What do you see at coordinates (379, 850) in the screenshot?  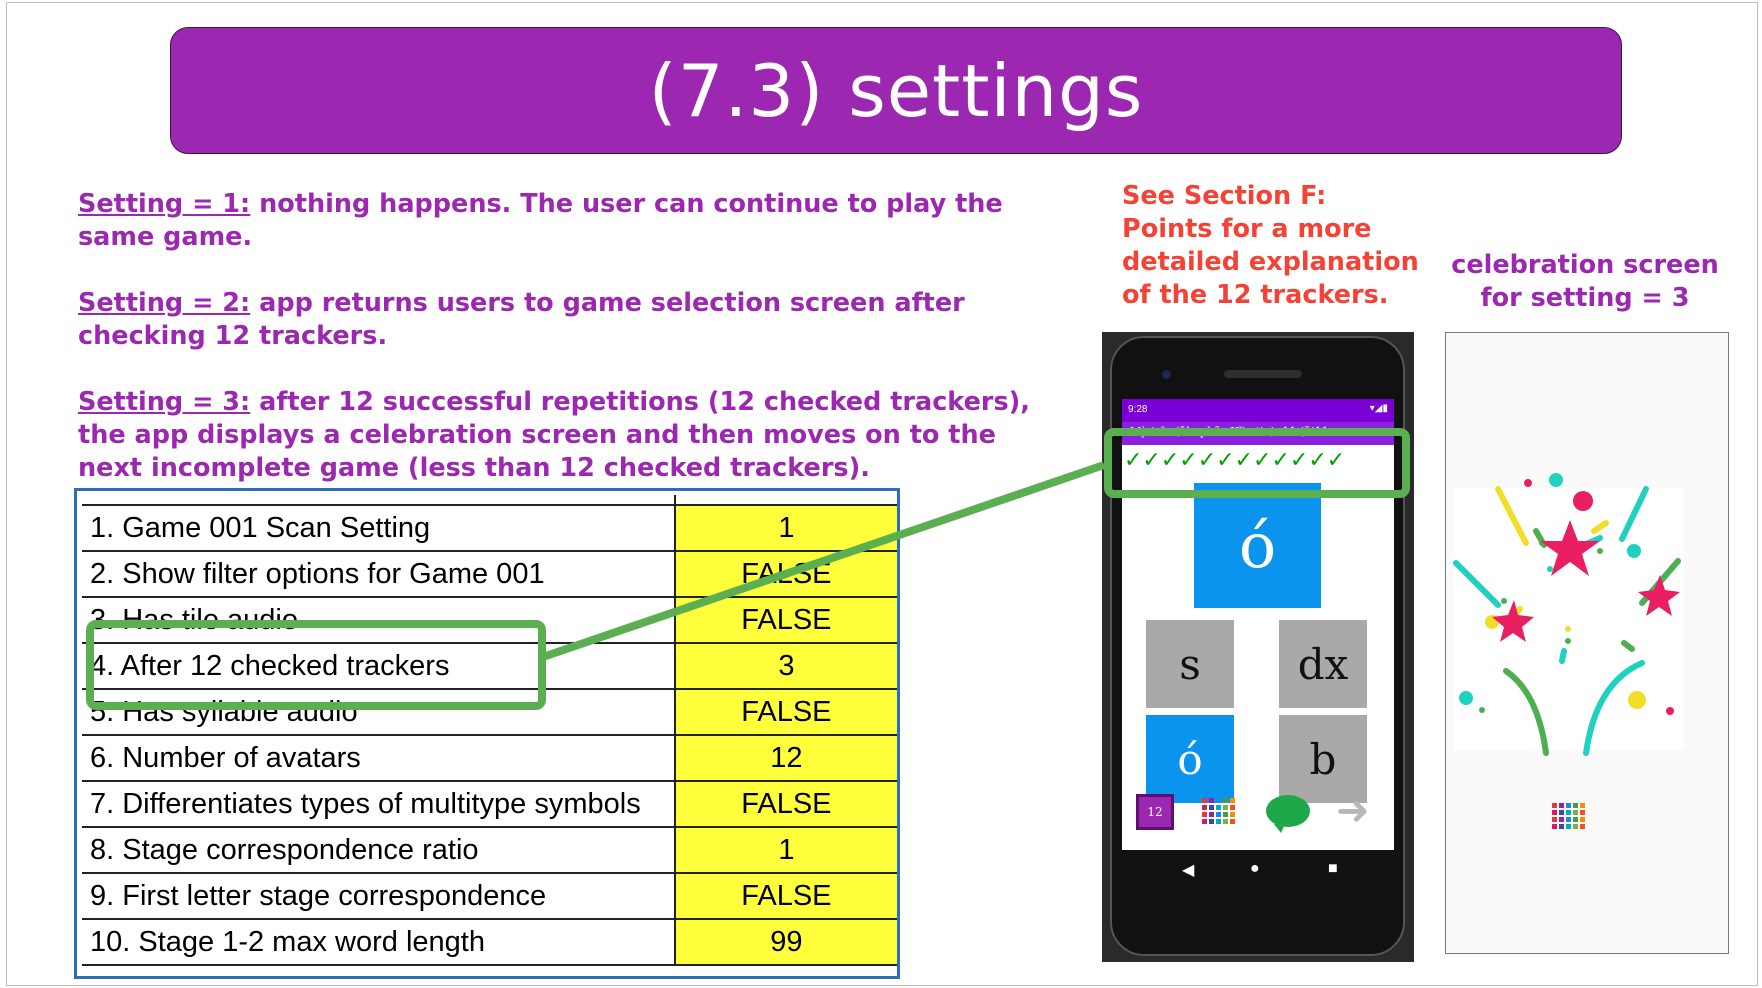 I see `setting-key: 8. Stage correspondence ratio` at bounding box center [379, 850].